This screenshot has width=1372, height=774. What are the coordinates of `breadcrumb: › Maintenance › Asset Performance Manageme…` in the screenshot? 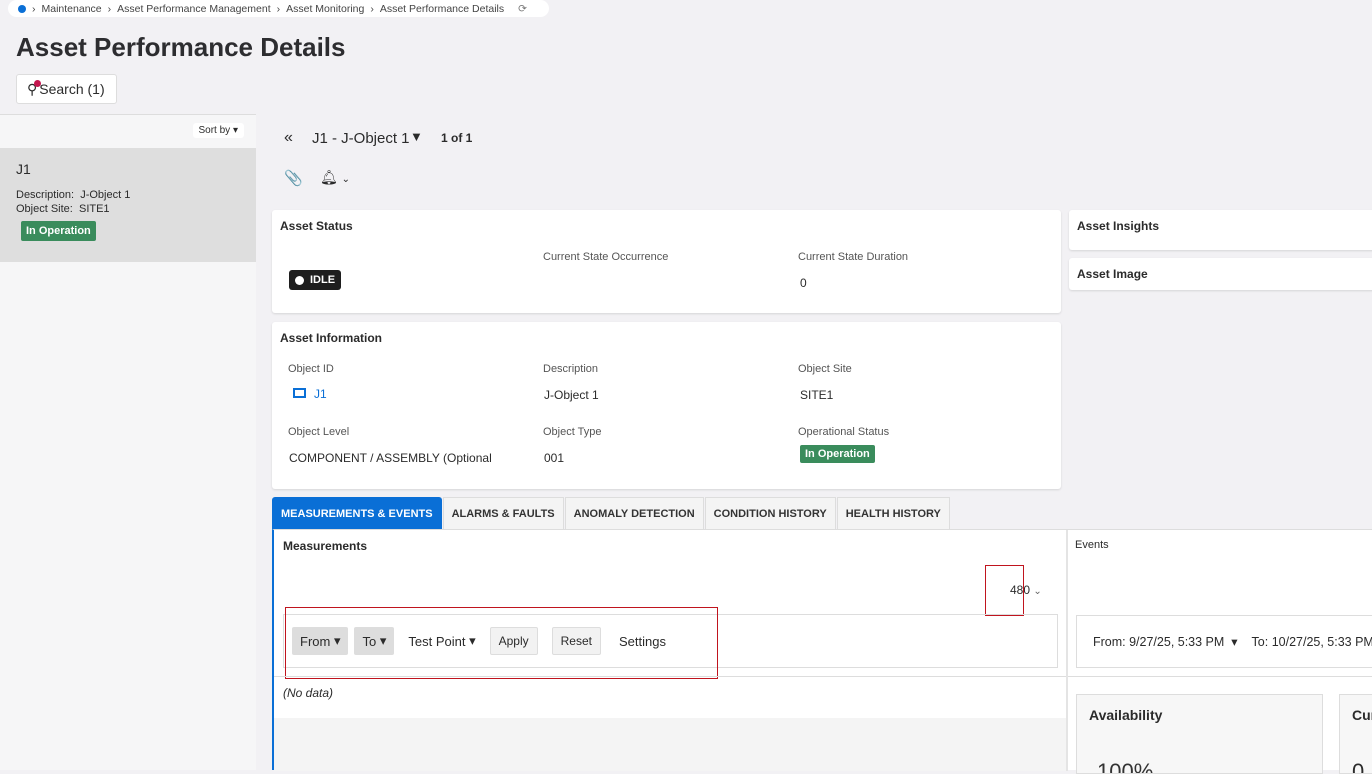 It's located at (278, 8).